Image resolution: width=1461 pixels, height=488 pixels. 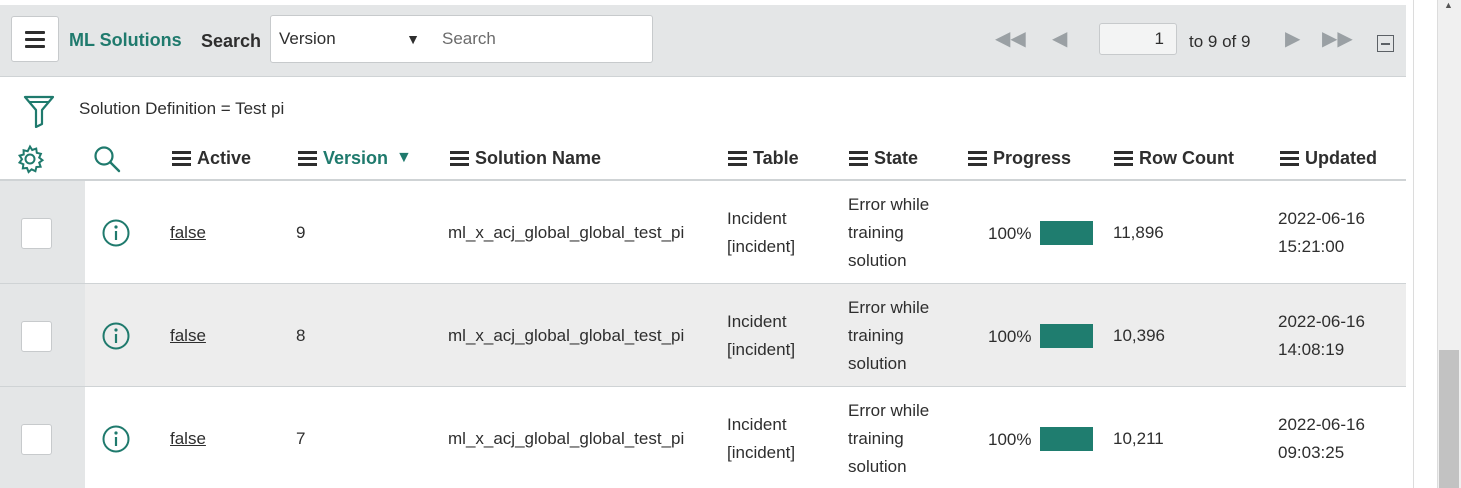 I want to click on collapse-icon, so click(x=1385, y=43).